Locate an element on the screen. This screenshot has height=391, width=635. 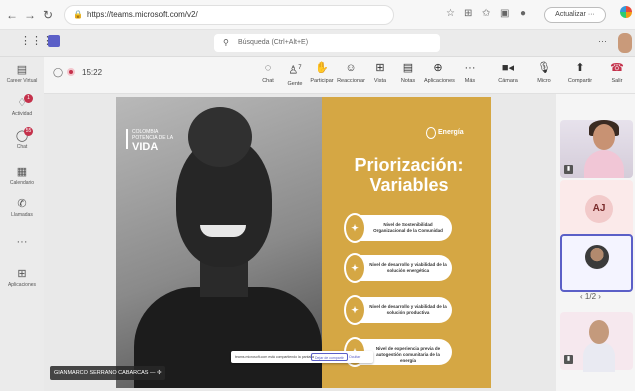
pager-text: 1/2 is located at coordinates (590, 296).